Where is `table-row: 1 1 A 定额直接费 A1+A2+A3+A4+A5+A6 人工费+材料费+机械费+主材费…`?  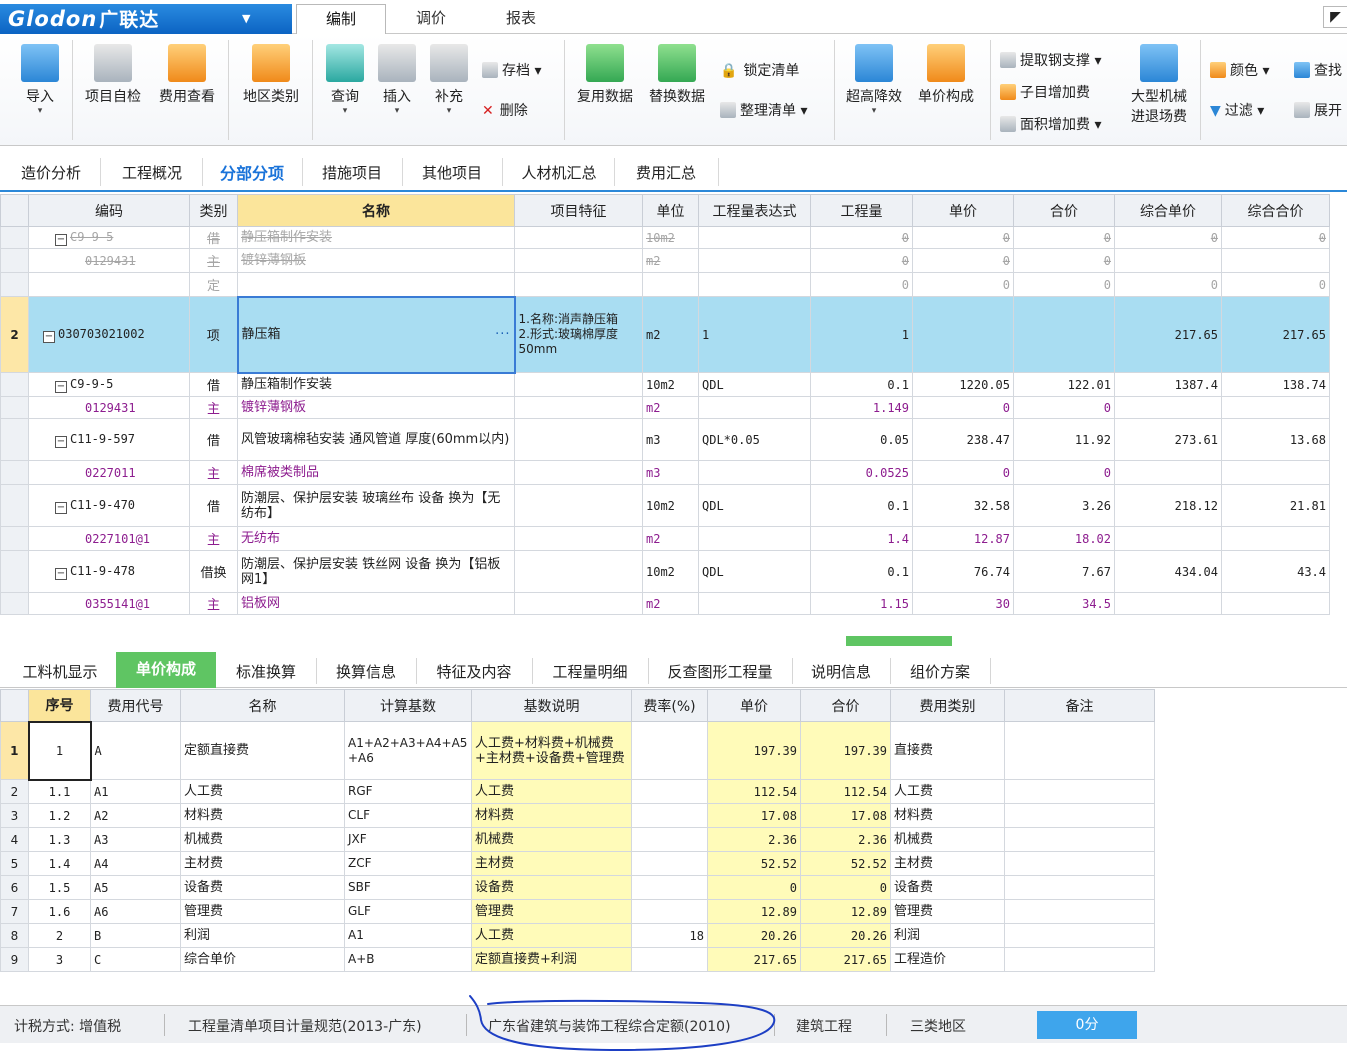
table-row: 1 1 A 定额直接费 A1+A2+A3+A4+A5+A6 人工费+材料费+机械费+主材费… is located at coordinates (577, 750).